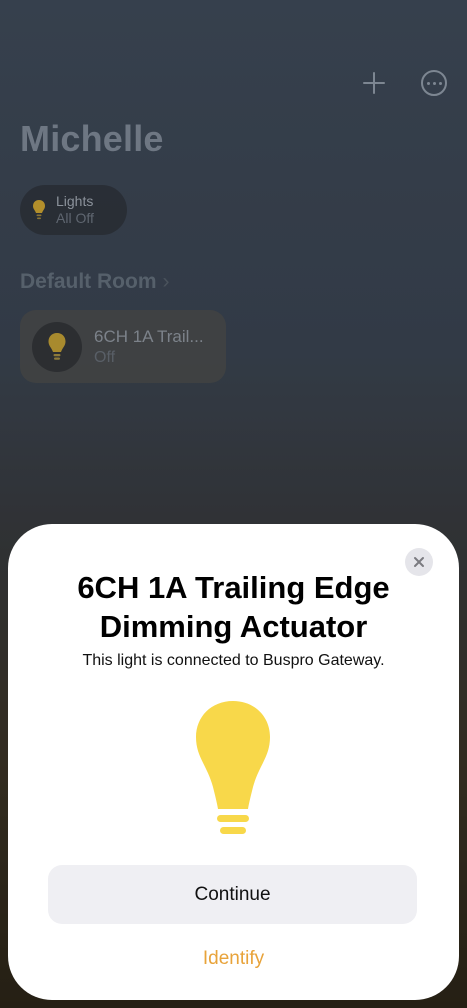 The image size is (467, 1008). I want to click on close-icon, so click(419, 562).